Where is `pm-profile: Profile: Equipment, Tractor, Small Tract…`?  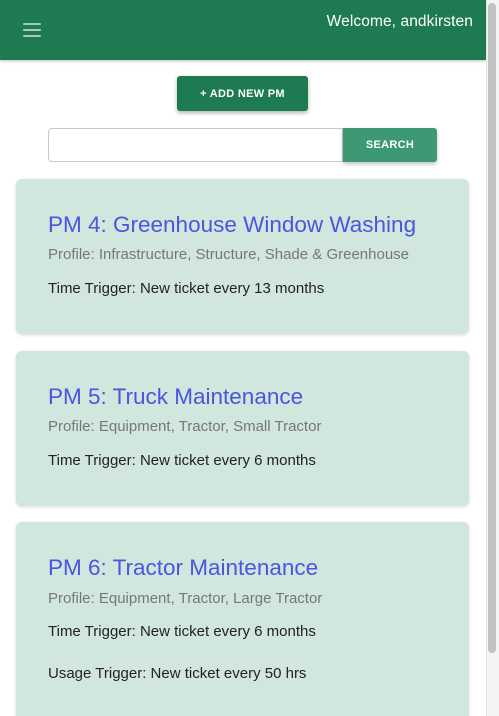
pm-profile: Profile: Equipment, Tractor, Small Tract… is located at coordinates (185, 426).